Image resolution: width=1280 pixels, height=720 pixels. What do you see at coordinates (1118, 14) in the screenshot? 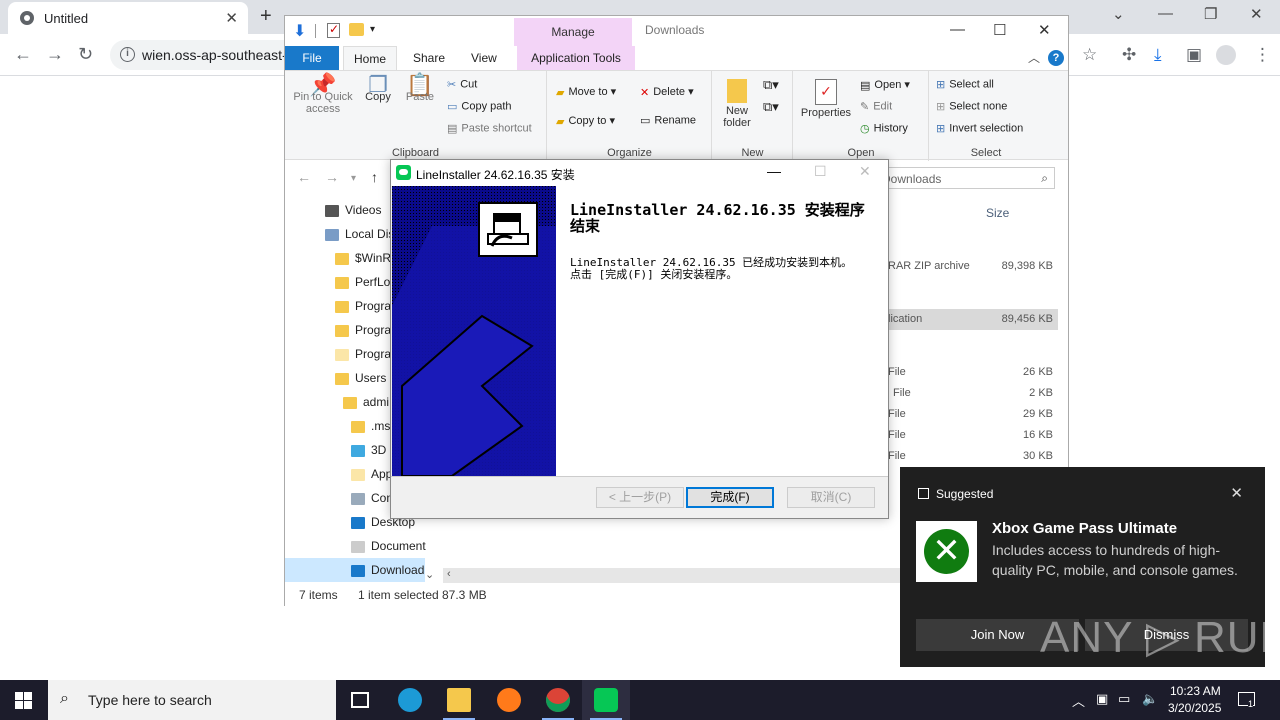
I see `tab-search-icon: ⌄` at bounding box center [1118, 14].